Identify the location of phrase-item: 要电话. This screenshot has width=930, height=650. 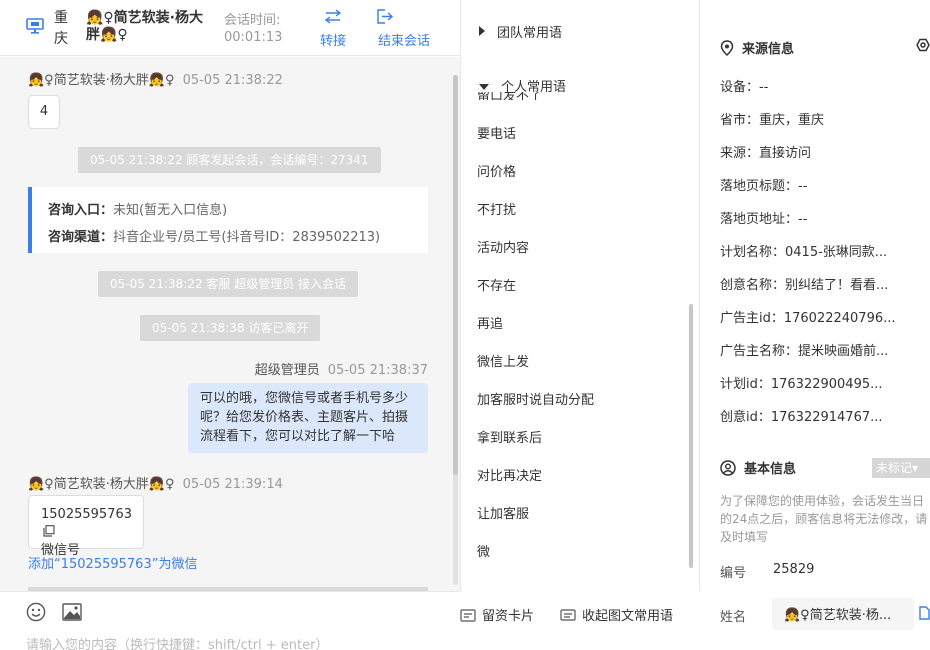
(496, 132).